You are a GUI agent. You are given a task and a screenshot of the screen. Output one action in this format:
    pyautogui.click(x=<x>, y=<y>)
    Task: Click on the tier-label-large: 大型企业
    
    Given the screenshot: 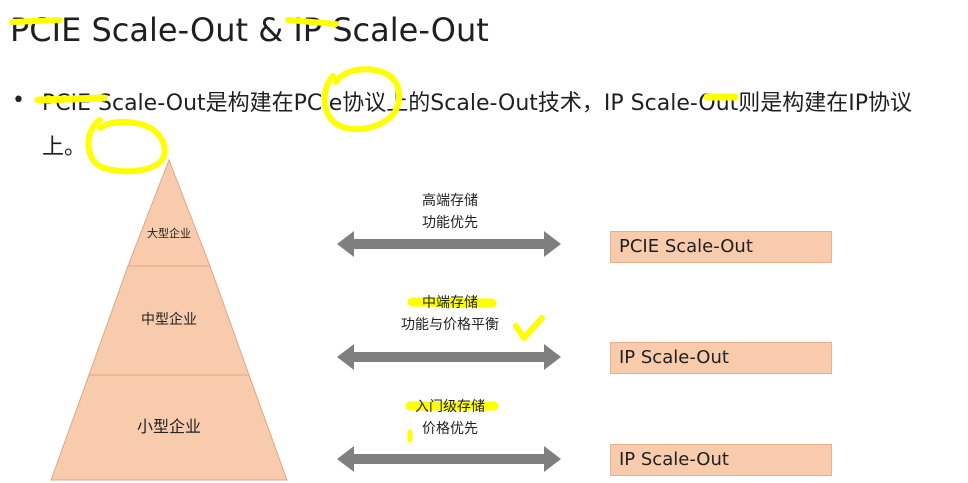 What is the action you would take?
    pyautogui.click(x=169, y=233)
    